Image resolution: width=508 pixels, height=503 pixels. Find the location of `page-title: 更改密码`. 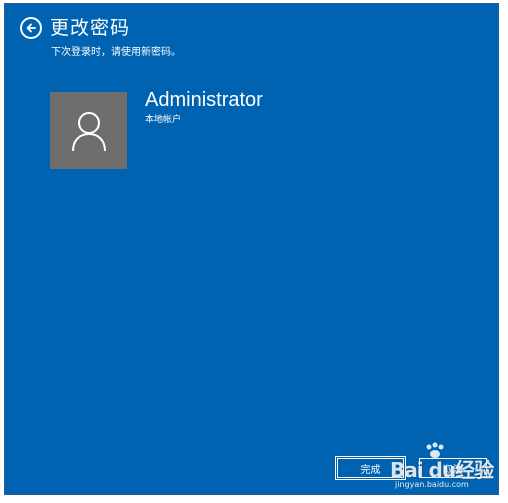

page-title: 更改密码 is located at coordinates (90, 28).